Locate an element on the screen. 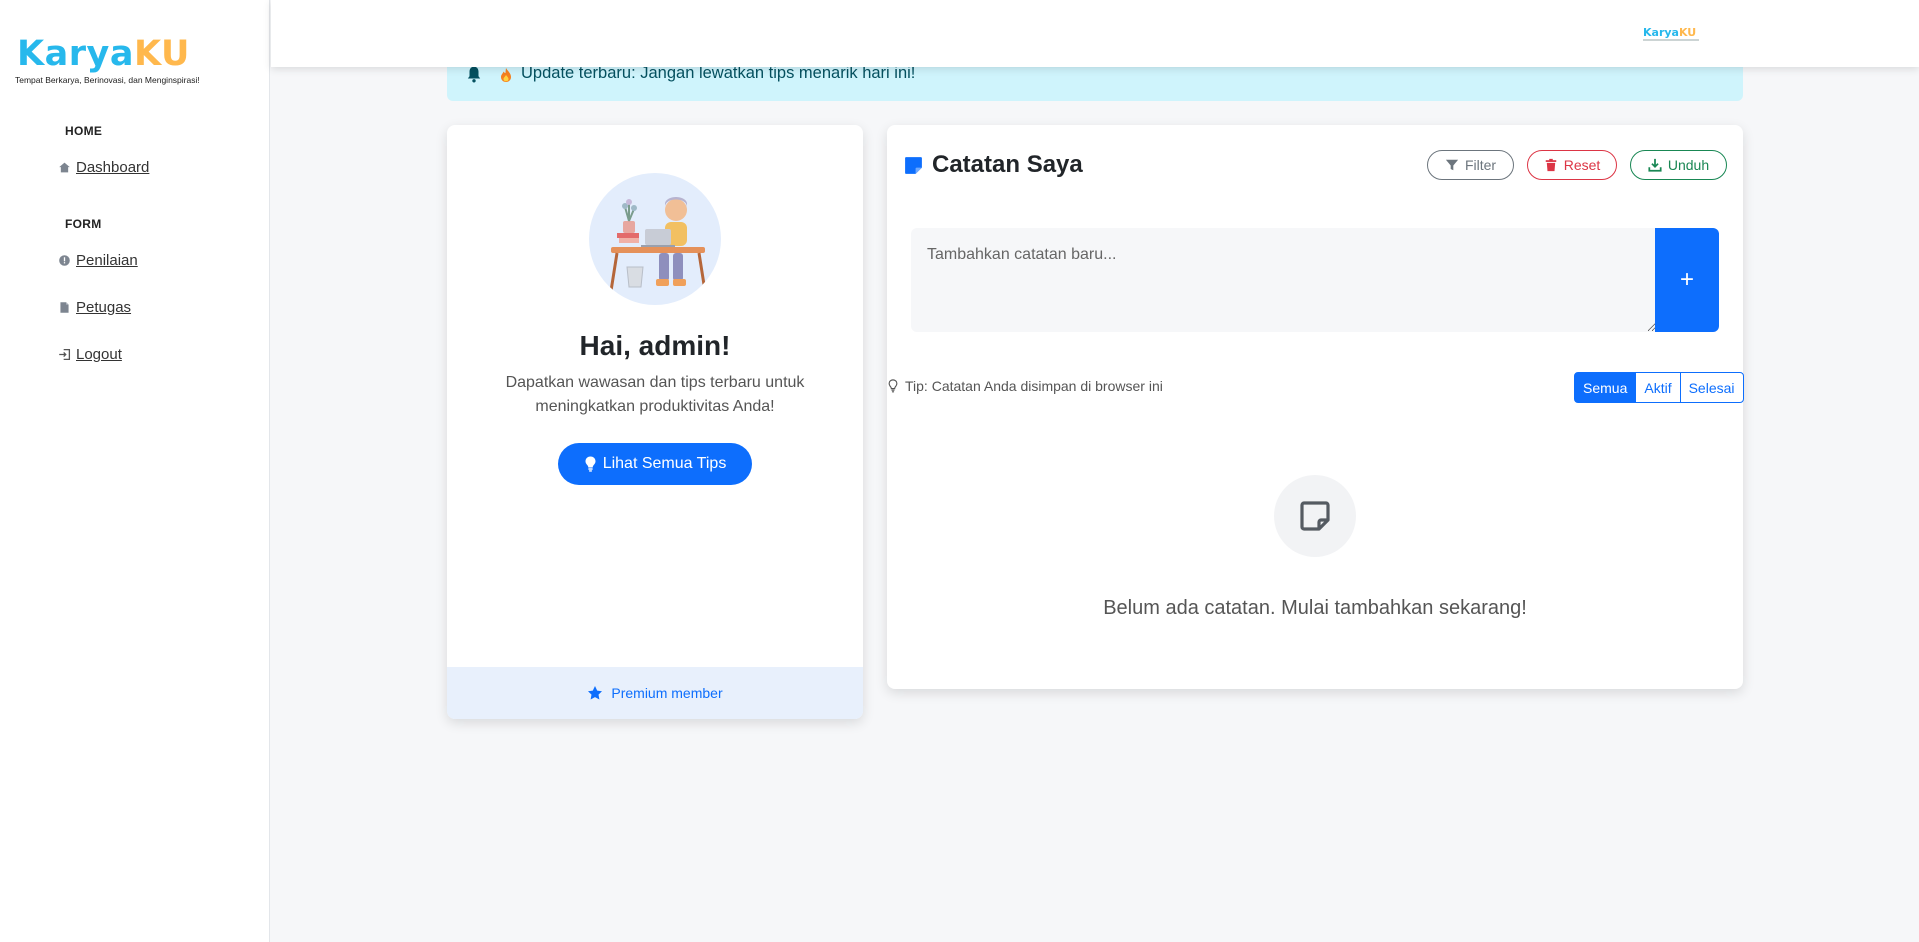 This screenshot has width=1919, height=942. download-label: Unduh is located at coordinates (1688, 165).